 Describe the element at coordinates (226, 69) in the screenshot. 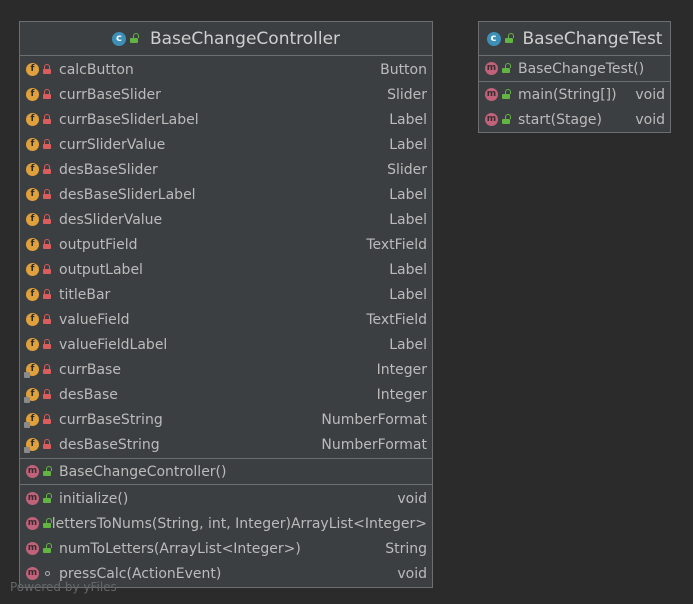

I see `field-row: f calcButton Button` at that location.